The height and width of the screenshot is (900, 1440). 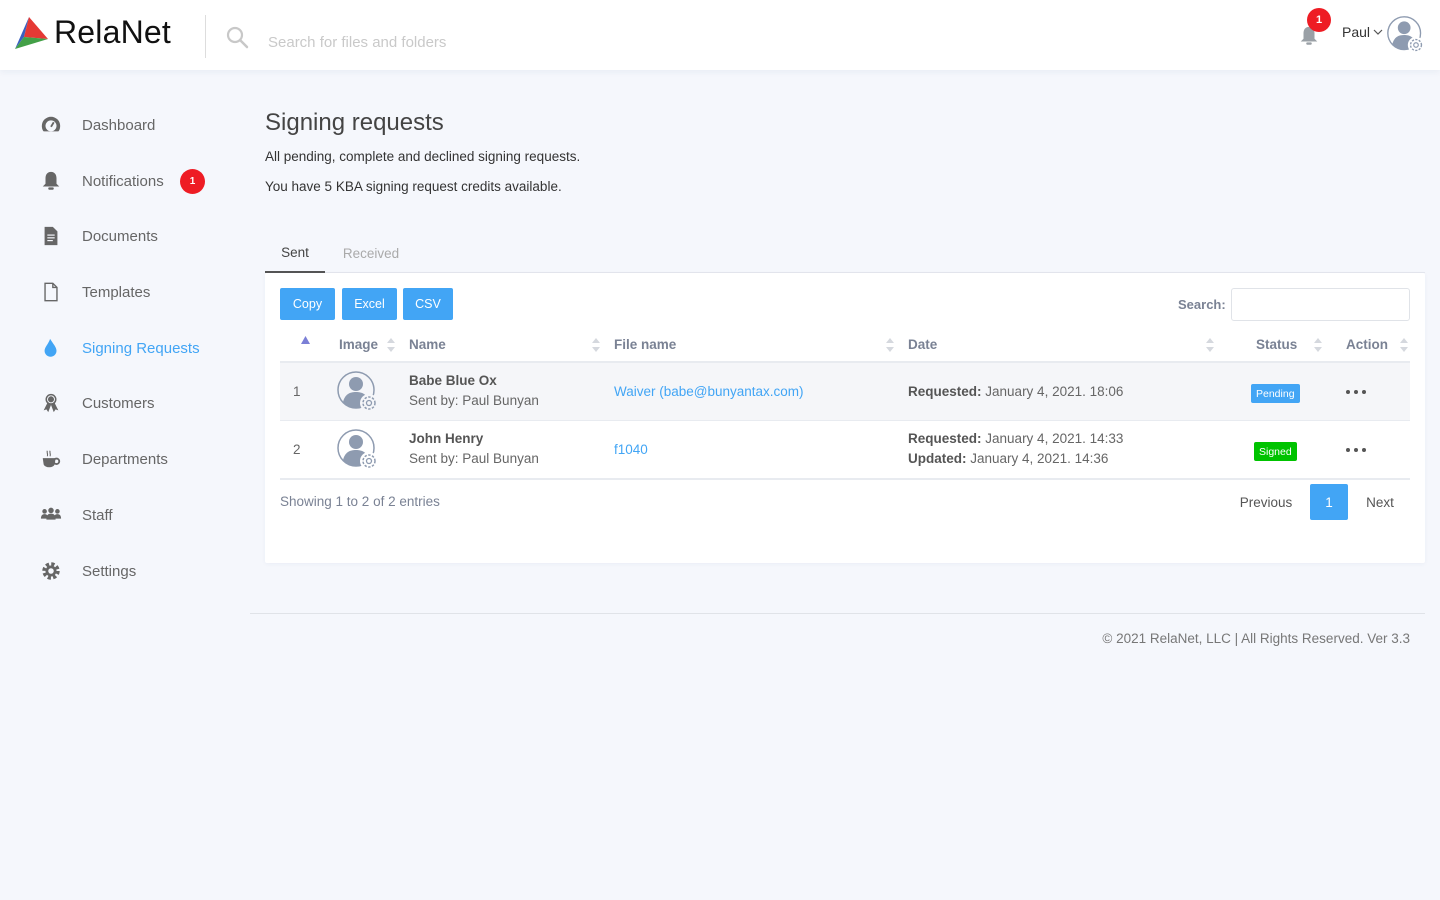 I want to click on blank-file-icon, so click(x=51, y=292).